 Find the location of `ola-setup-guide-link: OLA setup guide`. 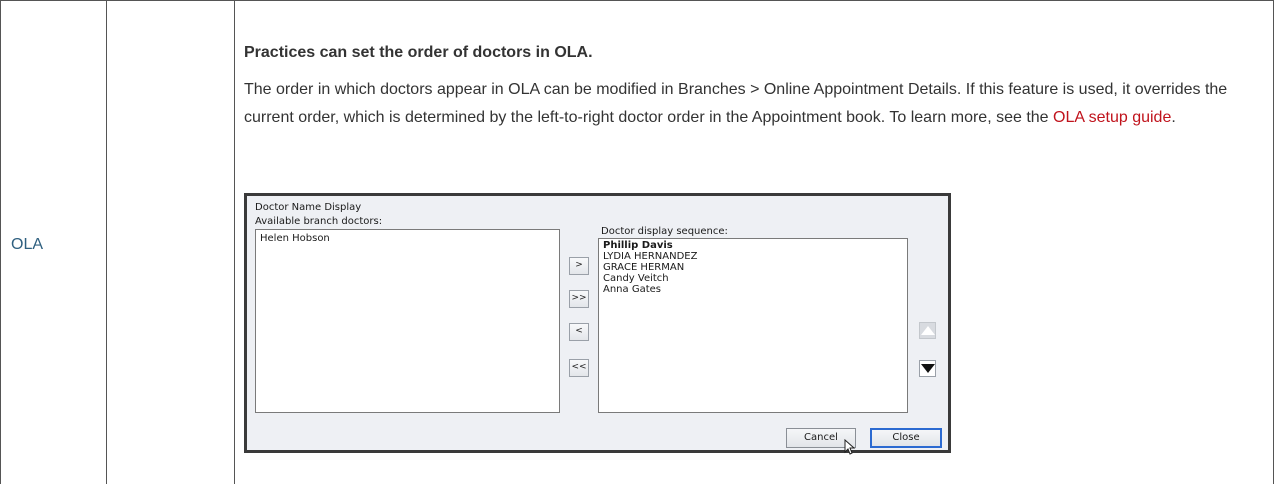

ola-setup-guide-link: OLA setup guide is located at coordinates (1112, 117).